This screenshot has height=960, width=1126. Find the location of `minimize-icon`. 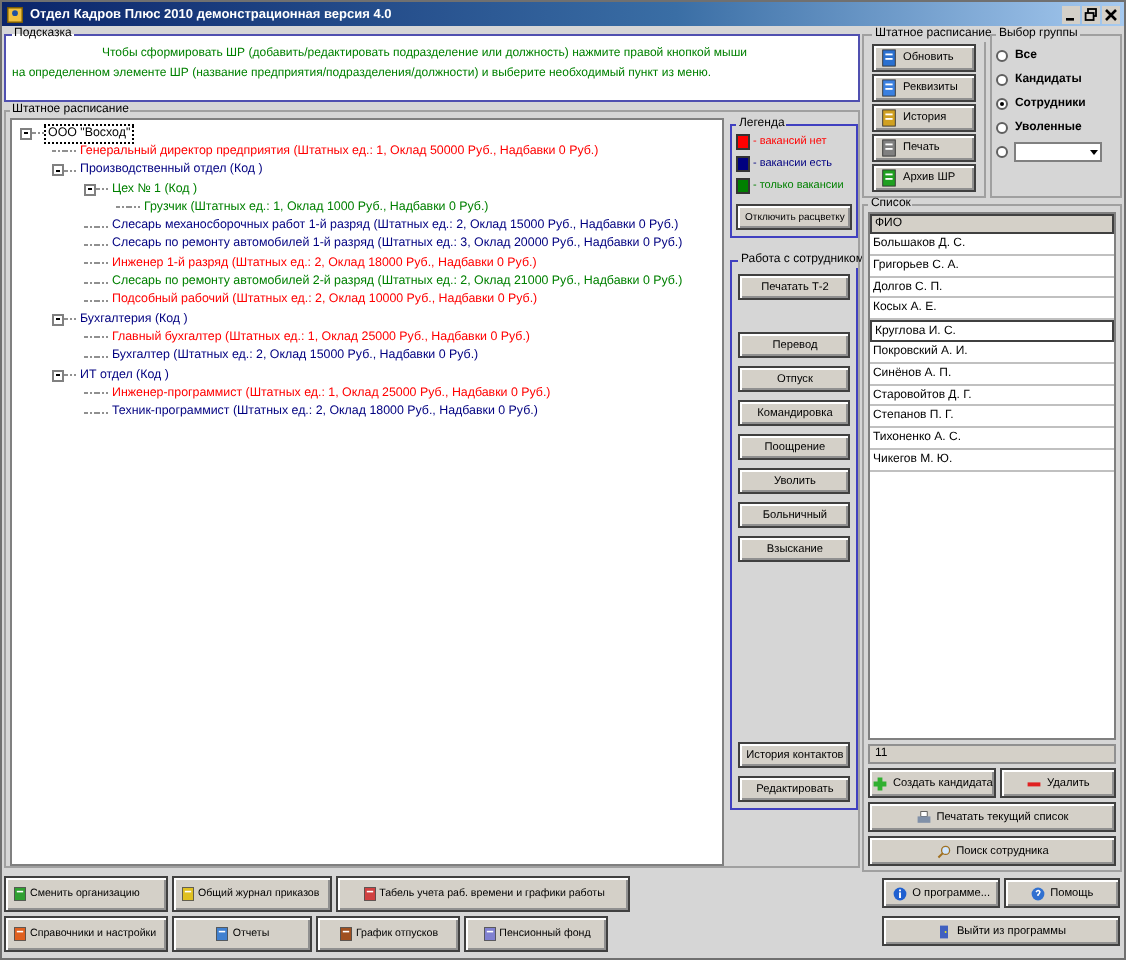

minimize-icon is located at coordinates (1071, 14).